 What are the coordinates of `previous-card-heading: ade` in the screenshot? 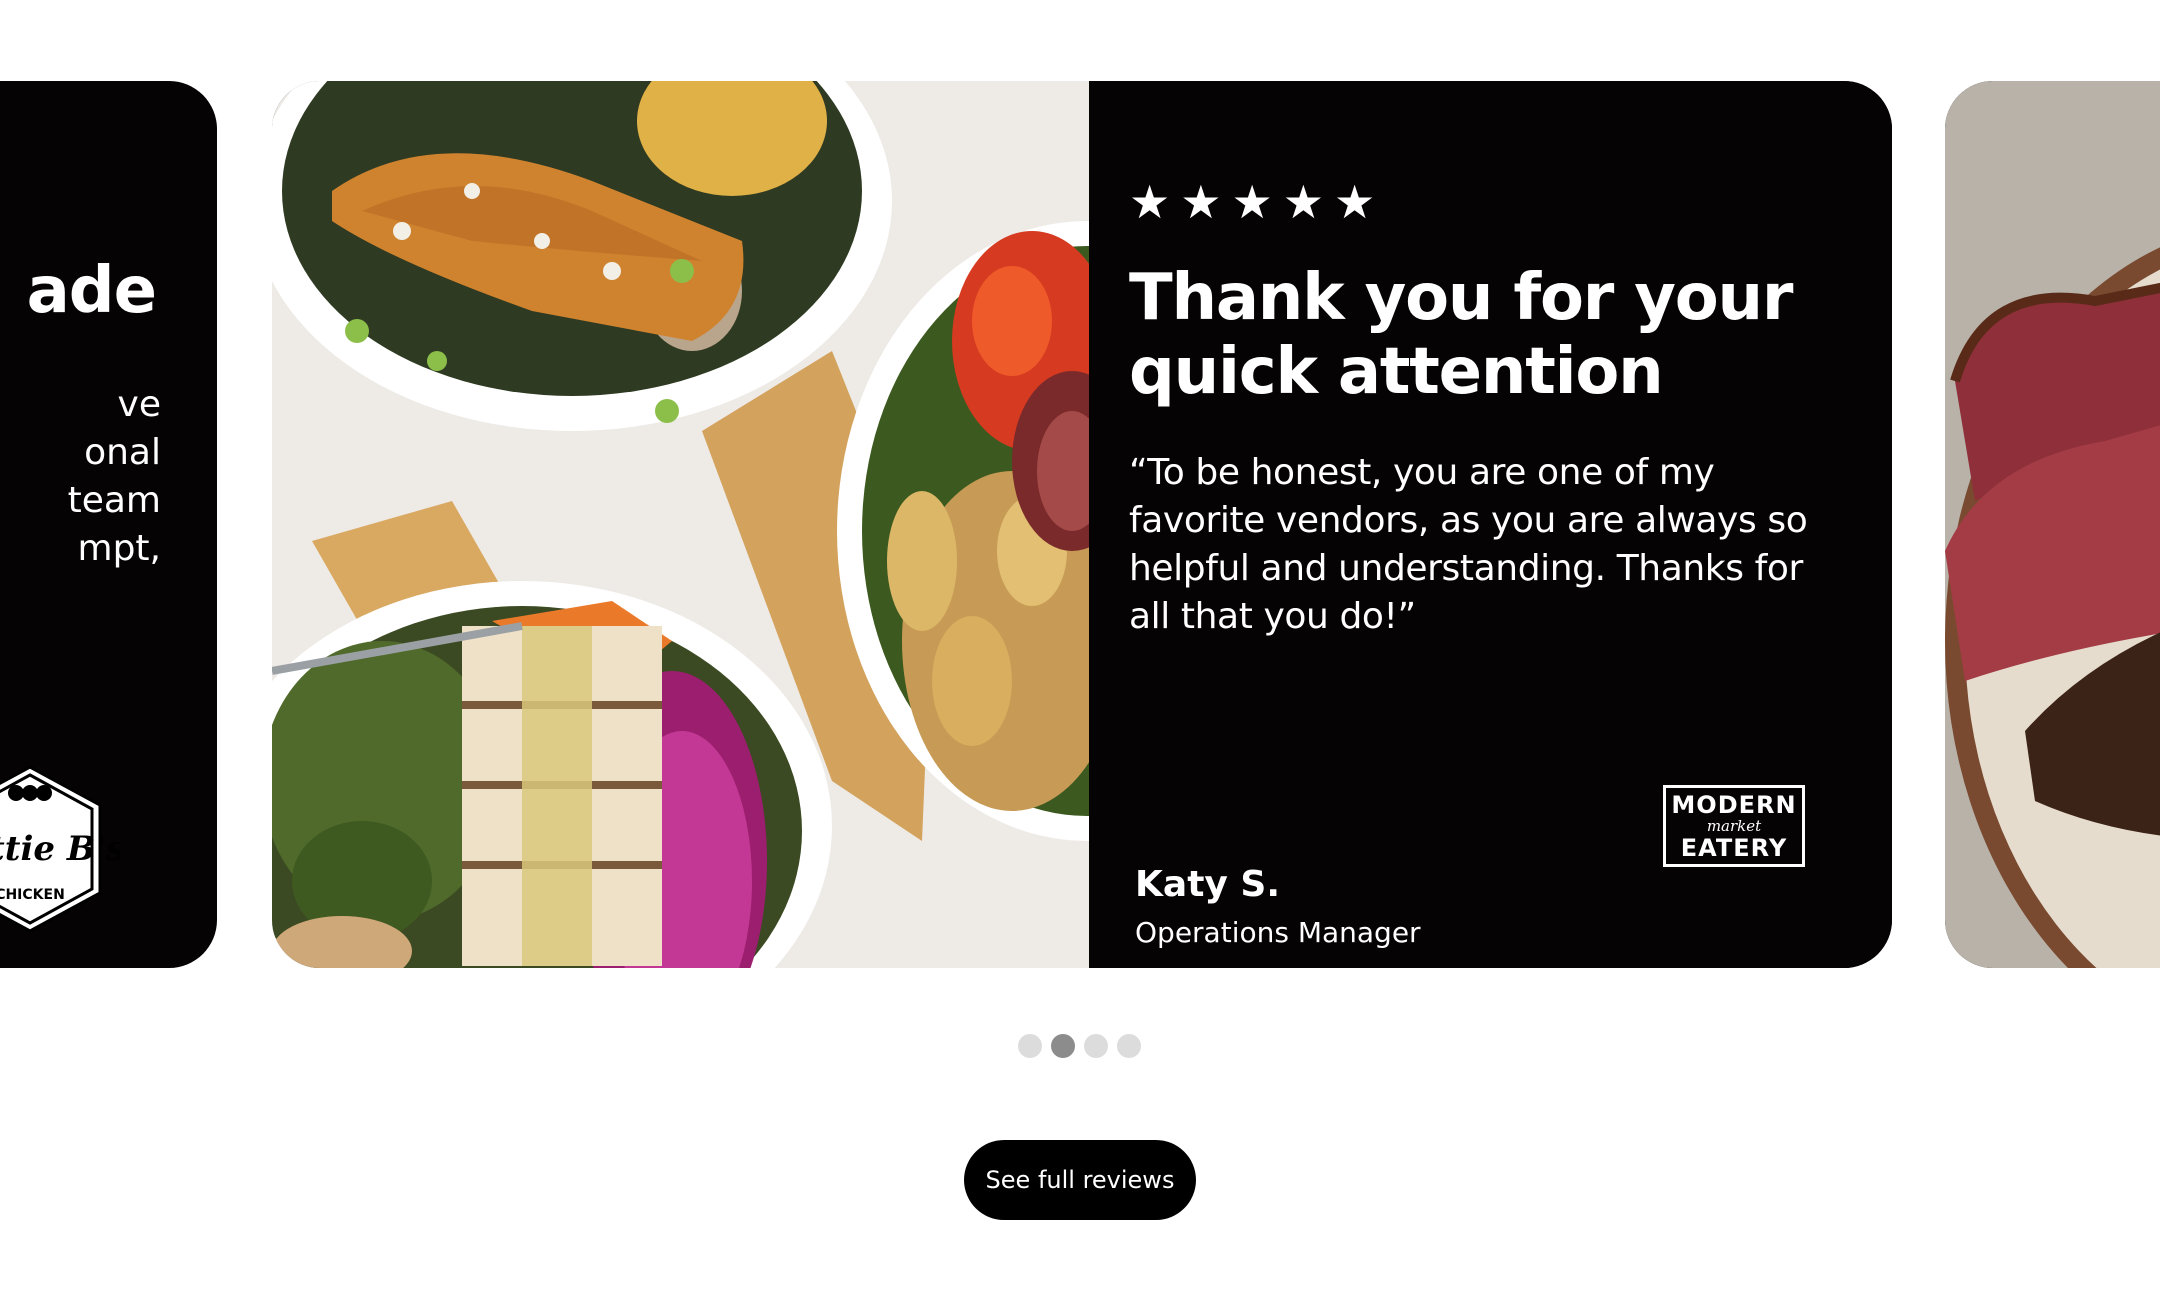 It's located at (91, 291).